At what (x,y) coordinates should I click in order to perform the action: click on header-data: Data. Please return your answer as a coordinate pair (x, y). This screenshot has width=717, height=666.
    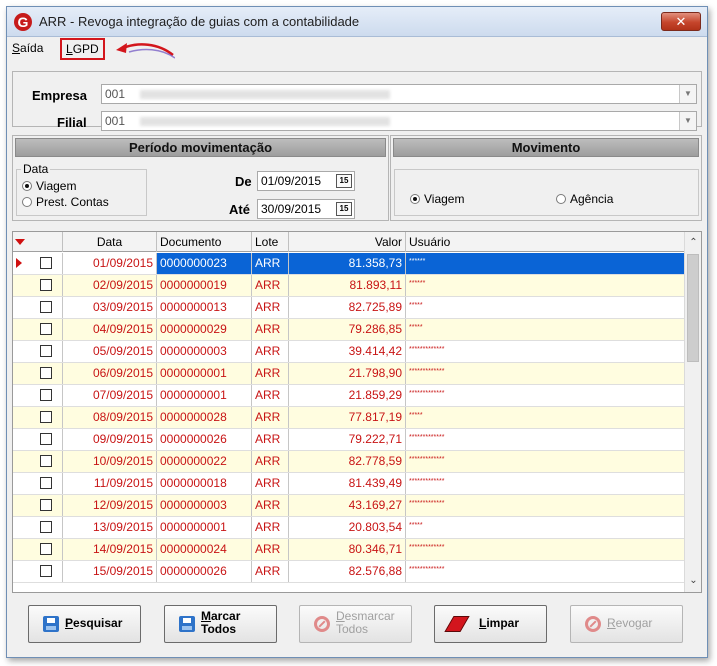
    Looking at the image, I should click on (110, 242).